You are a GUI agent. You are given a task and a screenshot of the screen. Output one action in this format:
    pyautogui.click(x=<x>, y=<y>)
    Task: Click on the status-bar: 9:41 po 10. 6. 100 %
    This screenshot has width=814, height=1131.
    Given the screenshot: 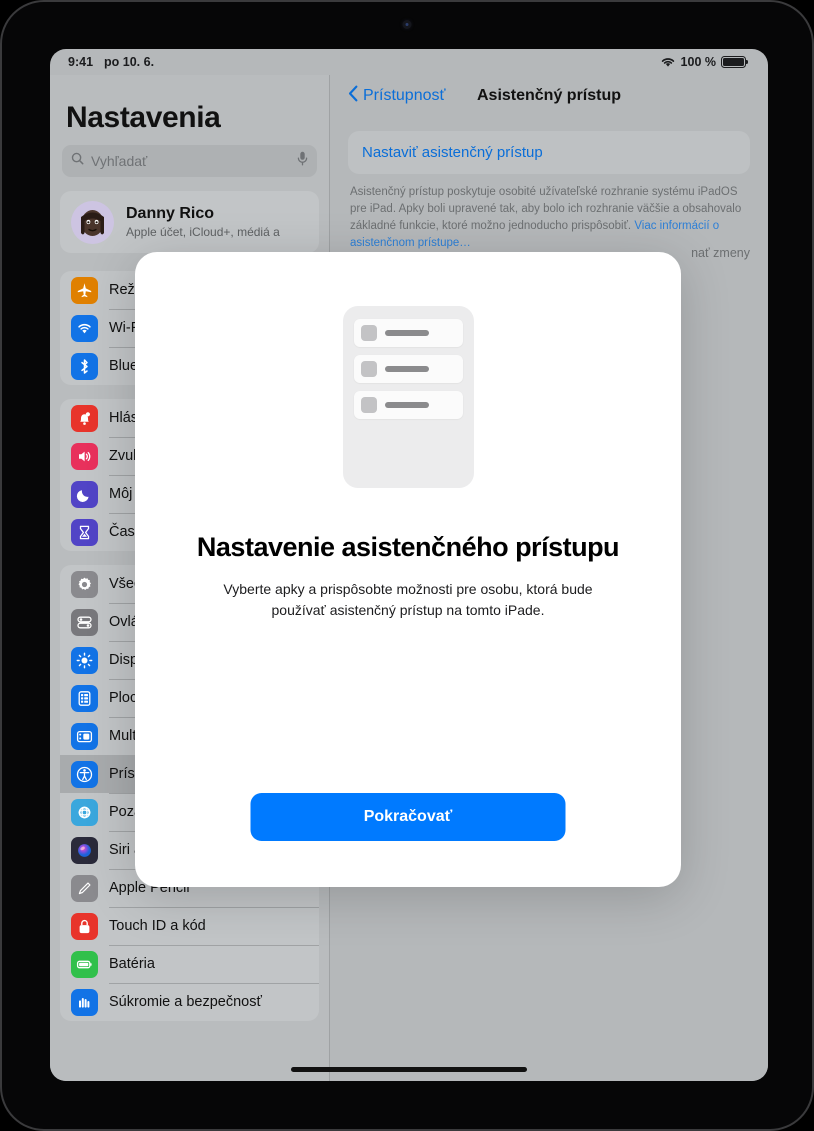 What is the action you would take?
    pyautogui.click(x=409, y=62)
    